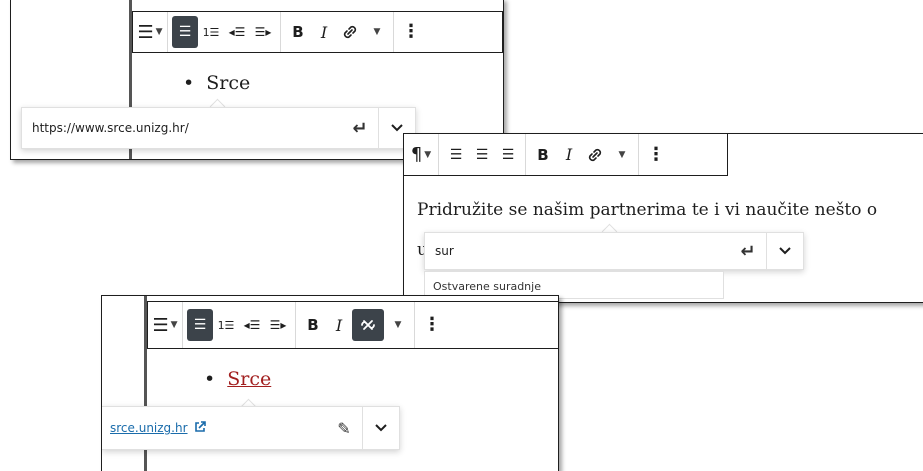 This screenshot has height=471, width=923. I want to click on list-item-text: Srce, so click(228, 83).